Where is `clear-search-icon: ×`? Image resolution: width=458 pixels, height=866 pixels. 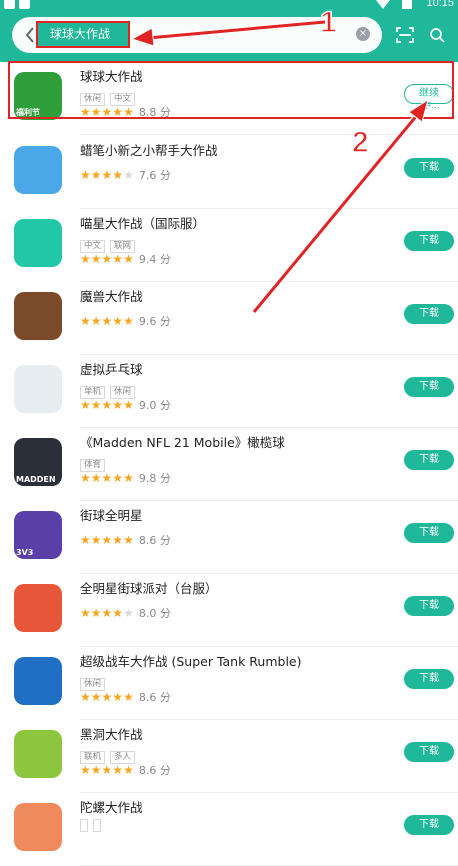
clear-search-icon: × is located at coordinates (363, 34).